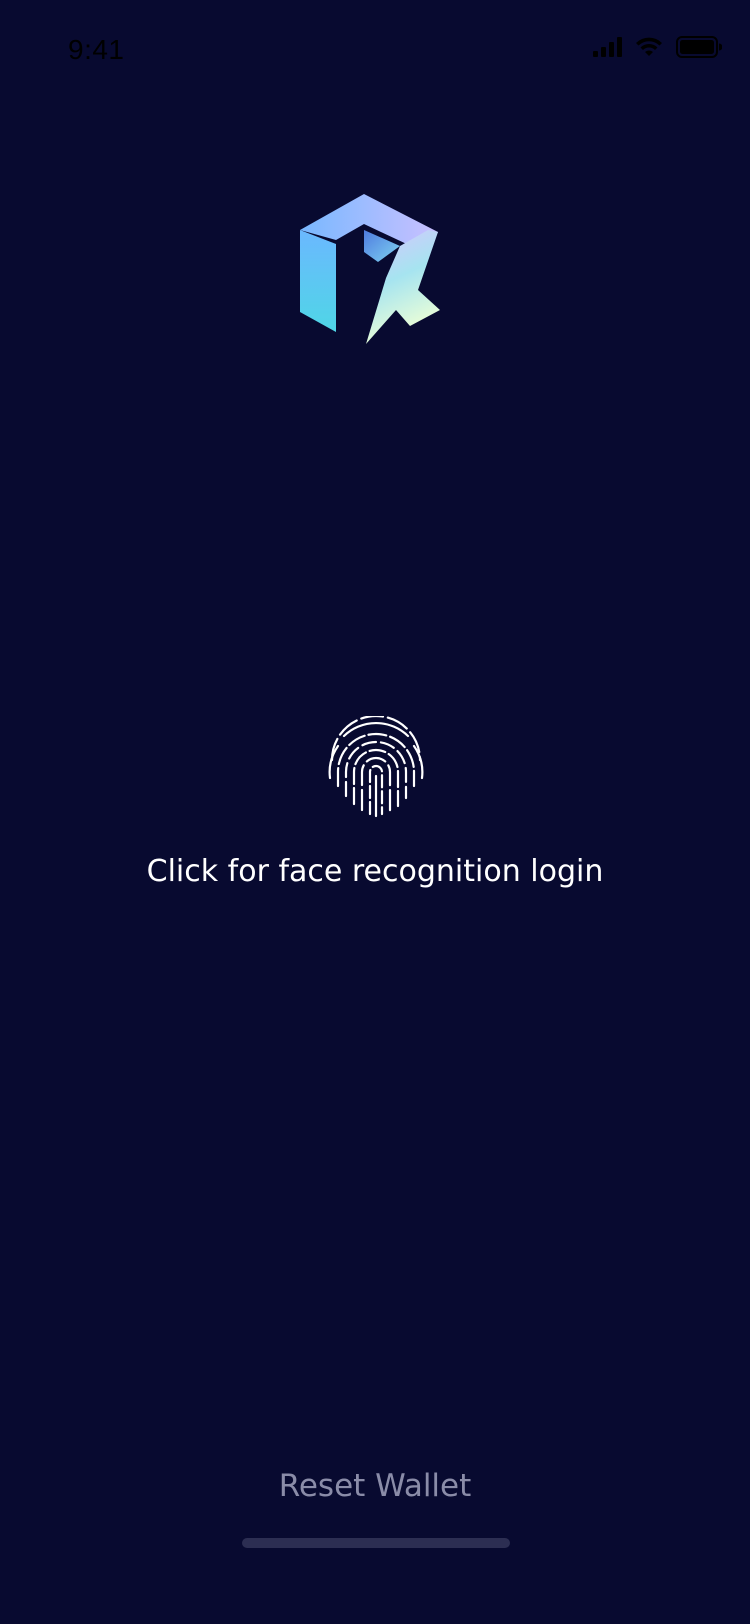 This screenshot has height=1624, width=750. Describe the element at coordinates (375, 1486) in the screenshot. I see `reset-wallet-link: Reset Wallet` at that location.